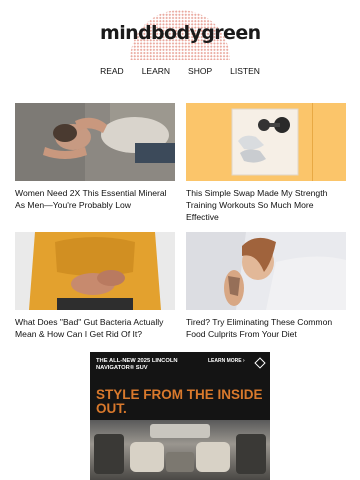 This screenshot has width=360, height=480. What do you see at coordinates (179, 401) in the screenshot?
I see `ad-headline: STYLE FROM THE INSIDE OUT.` at bounding box center [179, 401].